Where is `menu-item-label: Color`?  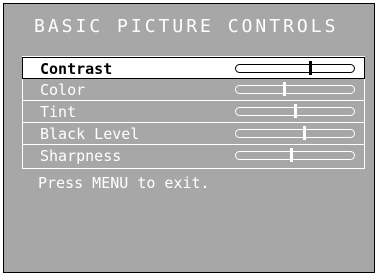 menu-item-label: Color is located at coordinates (63, 90).